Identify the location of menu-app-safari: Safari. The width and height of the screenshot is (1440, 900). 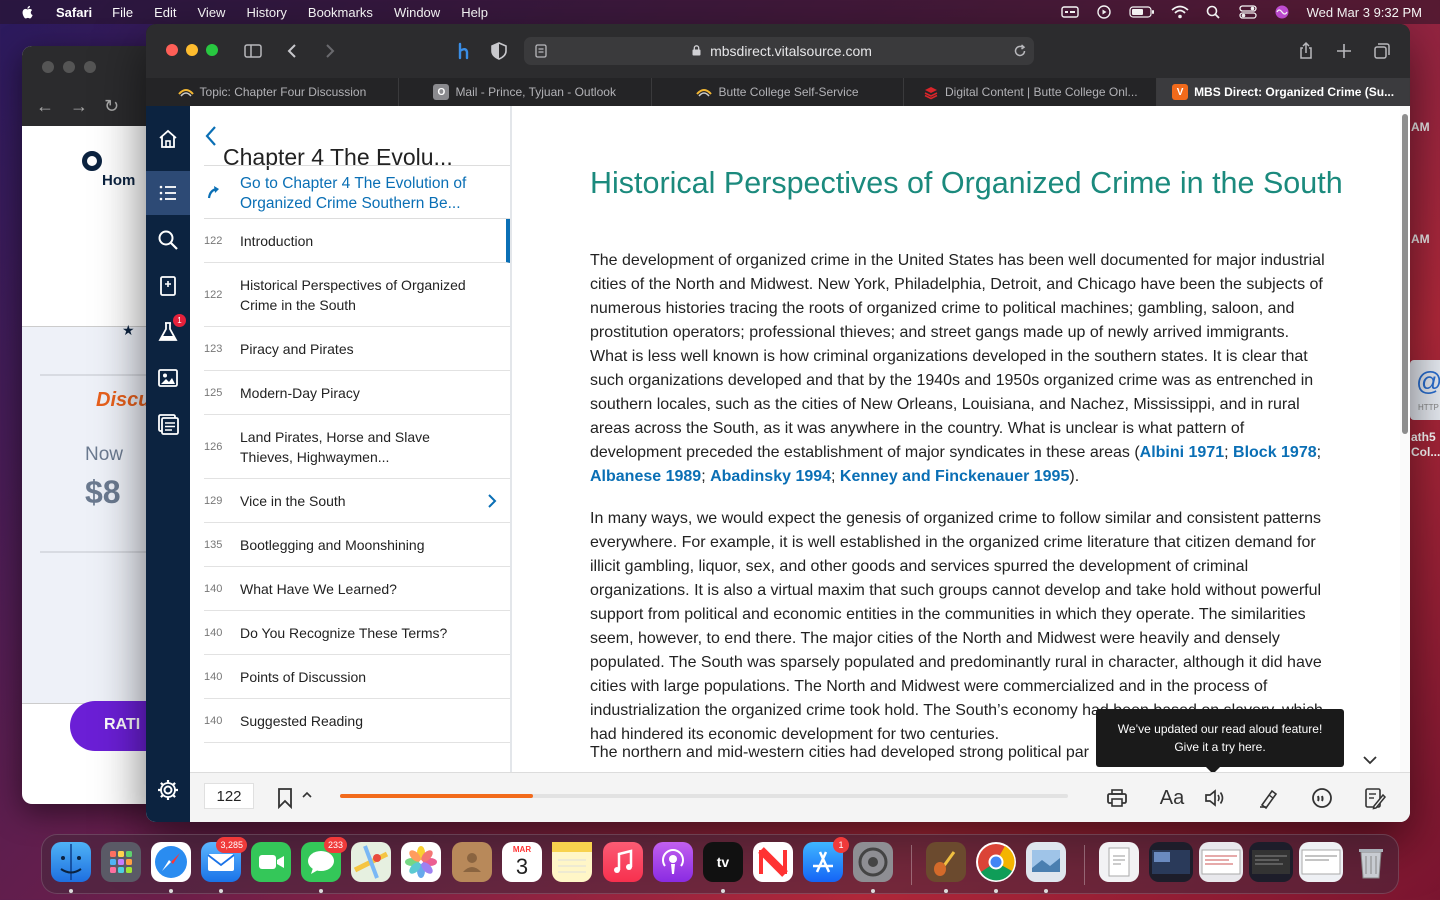
(74, 12).